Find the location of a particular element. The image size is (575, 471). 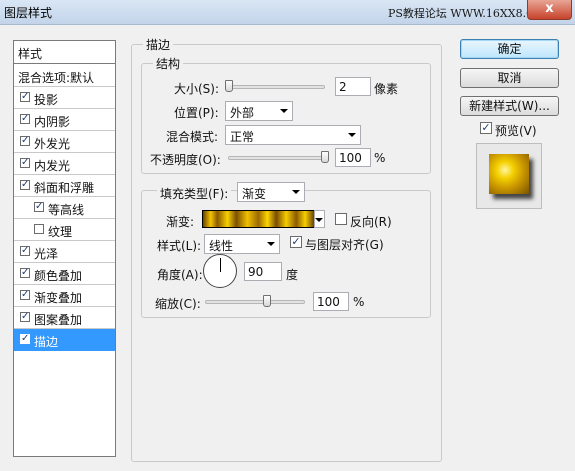

blend-options-label: 混合选项:默认 is located at coordinates (56, 78).